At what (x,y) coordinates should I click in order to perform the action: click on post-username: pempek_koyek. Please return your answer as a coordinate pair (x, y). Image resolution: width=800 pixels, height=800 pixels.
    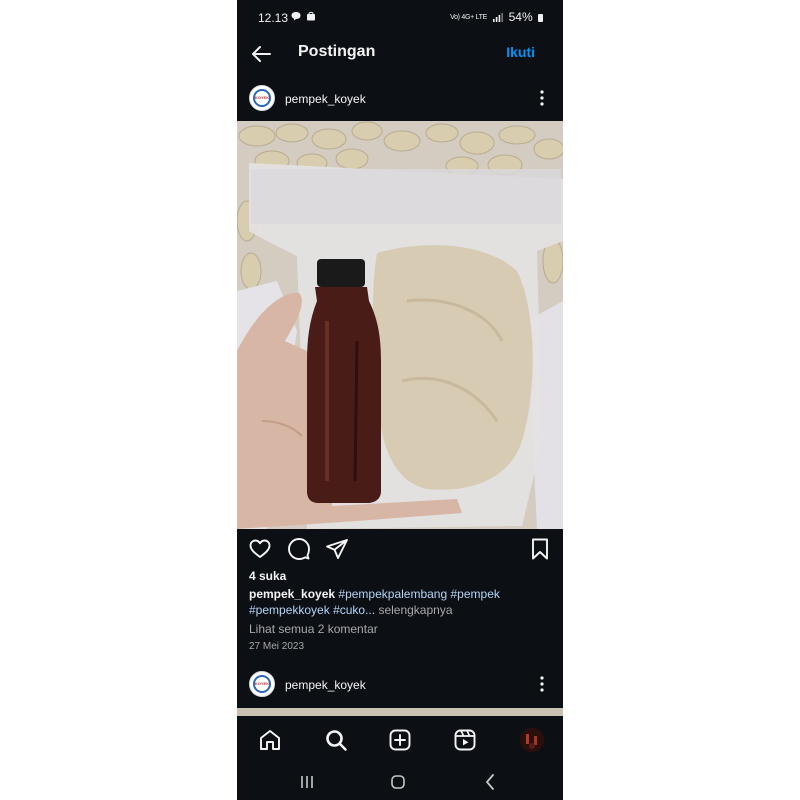
    Looking at the image, I should click on (325, 99).